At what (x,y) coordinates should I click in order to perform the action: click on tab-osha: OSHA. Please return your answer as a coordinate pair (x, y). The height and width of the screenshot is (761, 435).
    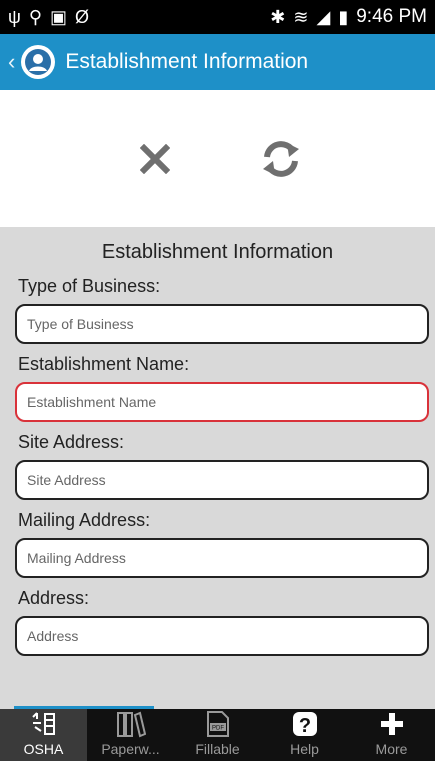
    Looking at the image, I should click on (43, 735).